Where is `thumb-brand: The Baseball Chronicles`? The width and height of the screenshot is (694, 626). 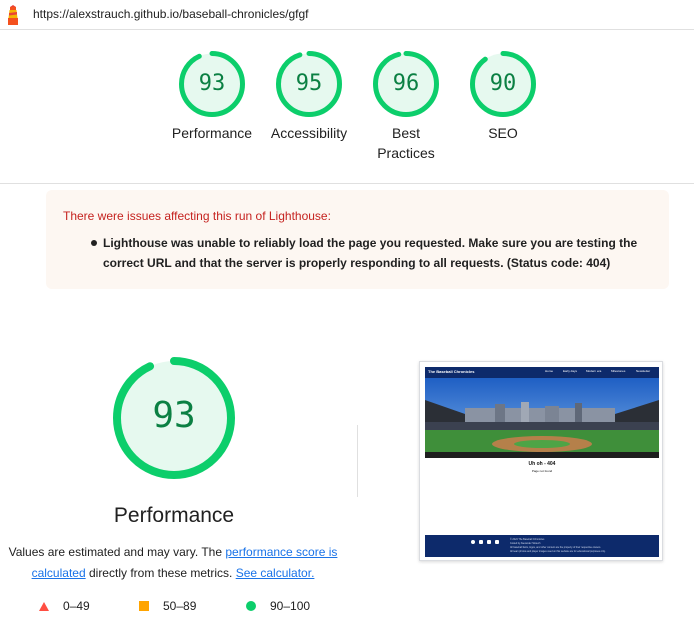
thumb-brand: The Baseball Chronicles is located at coordinates (451, 371).